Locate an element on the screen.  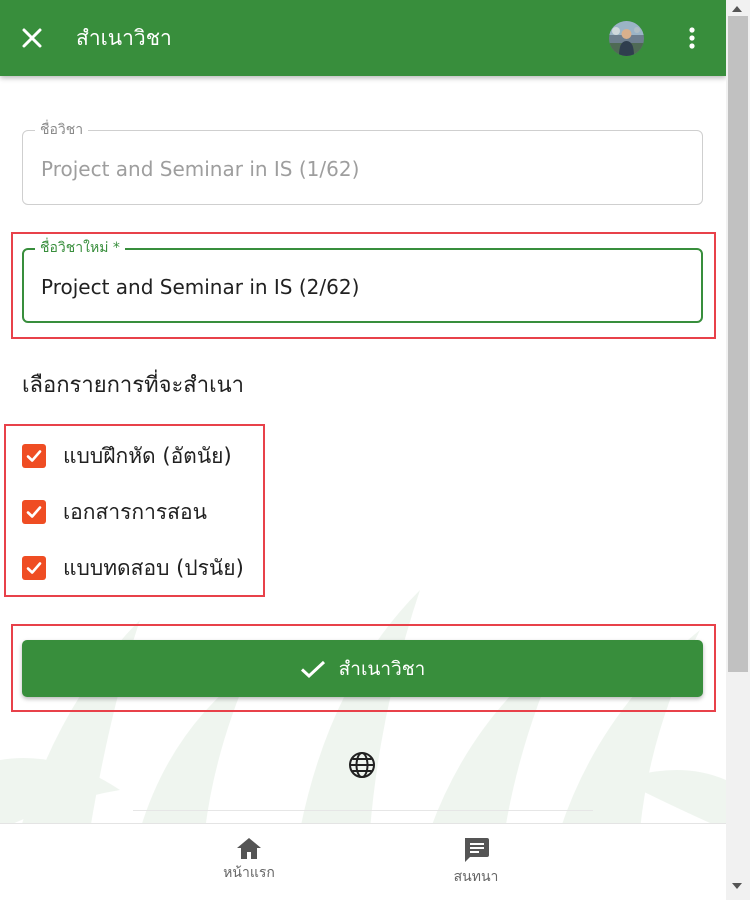
chat-icon is located at coordinates (477, 850).